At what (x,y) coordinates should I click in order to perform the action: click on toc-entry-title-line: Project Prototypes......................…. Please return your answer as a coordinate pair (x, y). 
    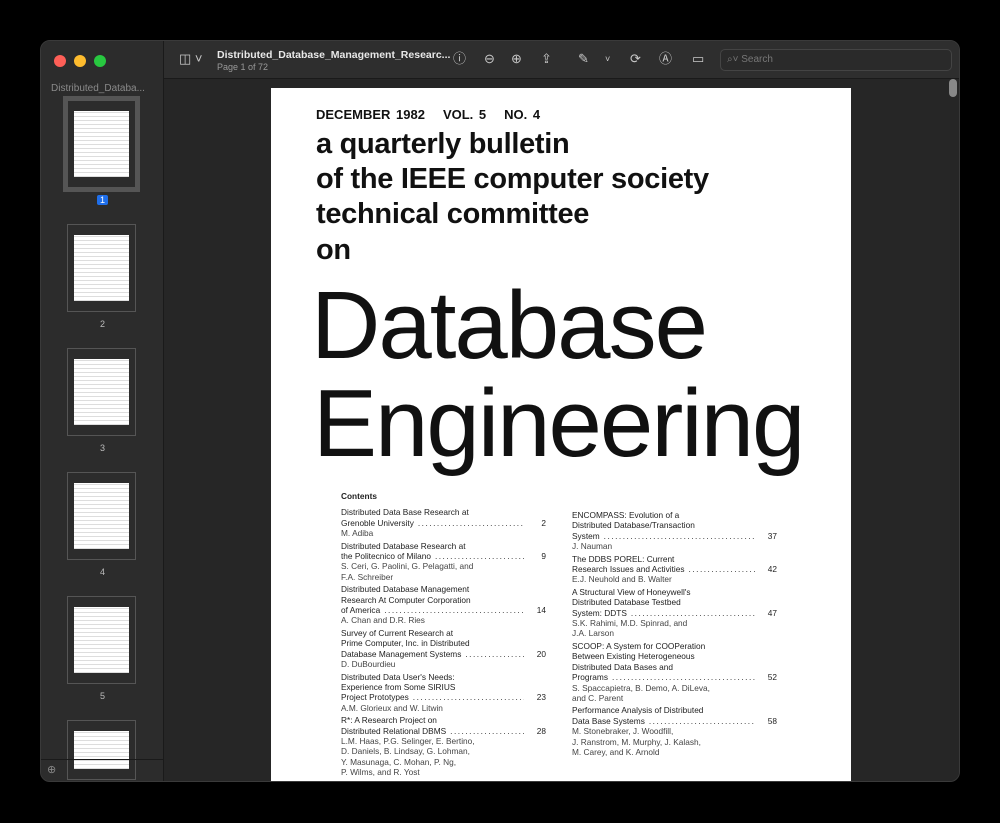
    Looking at the image, I should click on (443, 697).